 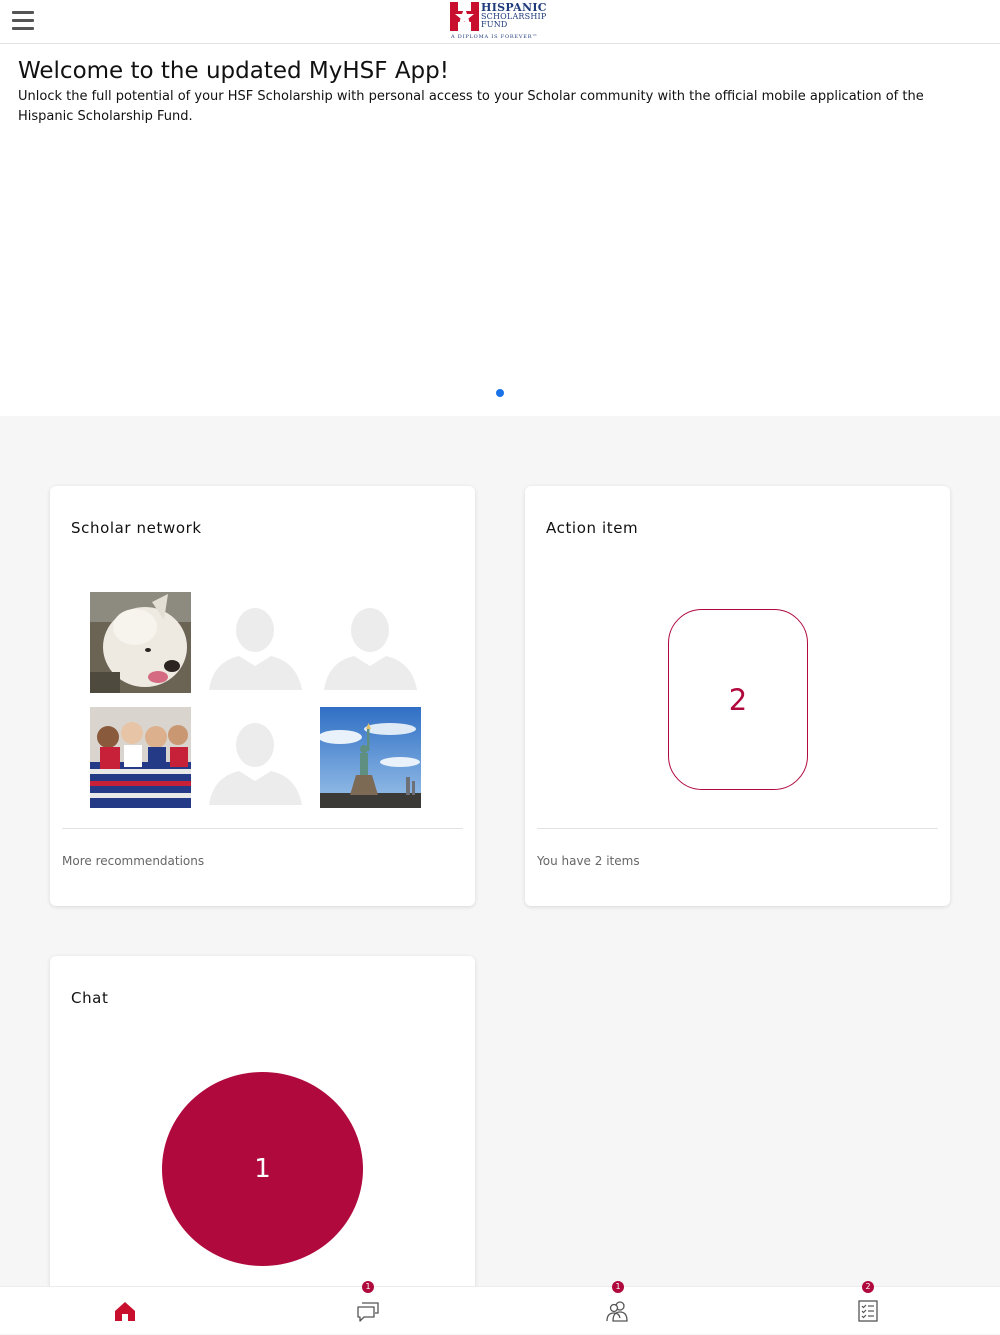 I want to click on action-item-summary: You have 2 items, so click(x=588, y=861).